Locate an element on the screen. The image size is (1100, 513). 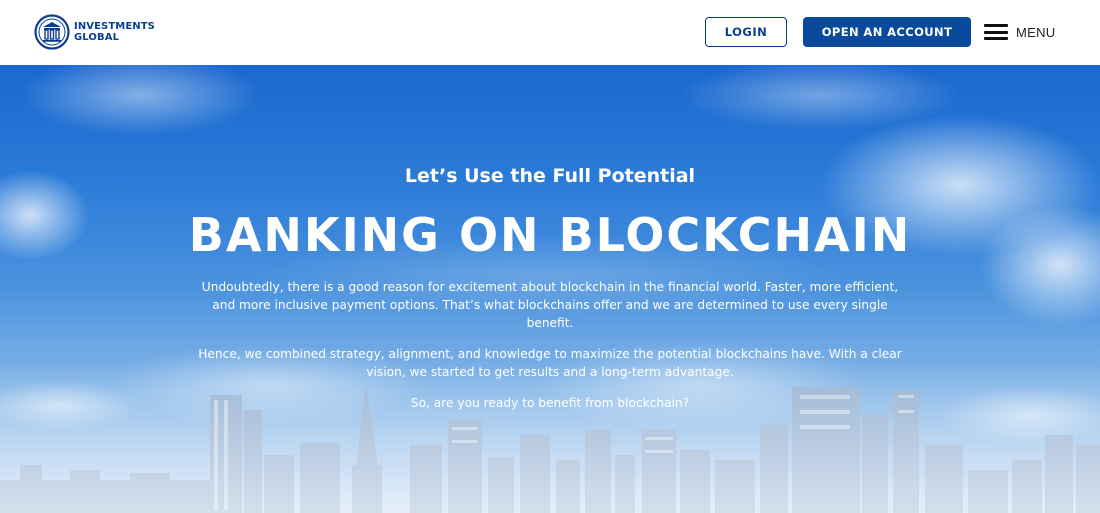
menu-label: MENU is located at coordinates (1036, 32).